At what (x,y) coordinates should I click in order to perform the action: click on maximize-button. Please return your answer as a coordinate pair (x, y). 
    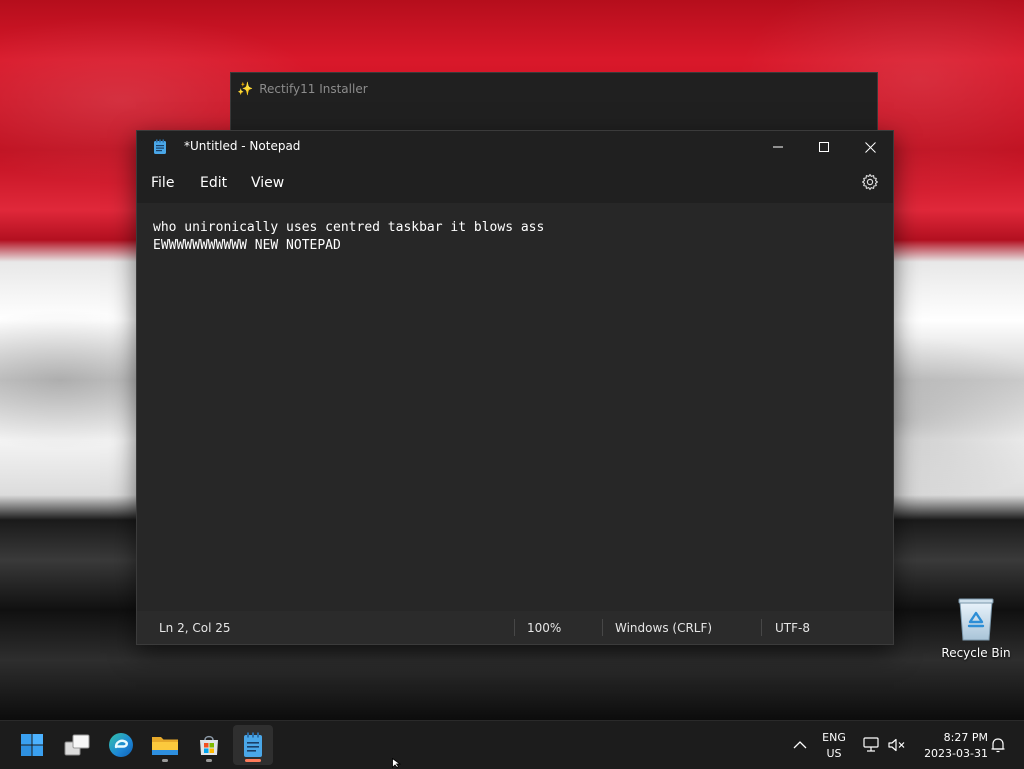
    Looking at the image, I should click on (824, 147).